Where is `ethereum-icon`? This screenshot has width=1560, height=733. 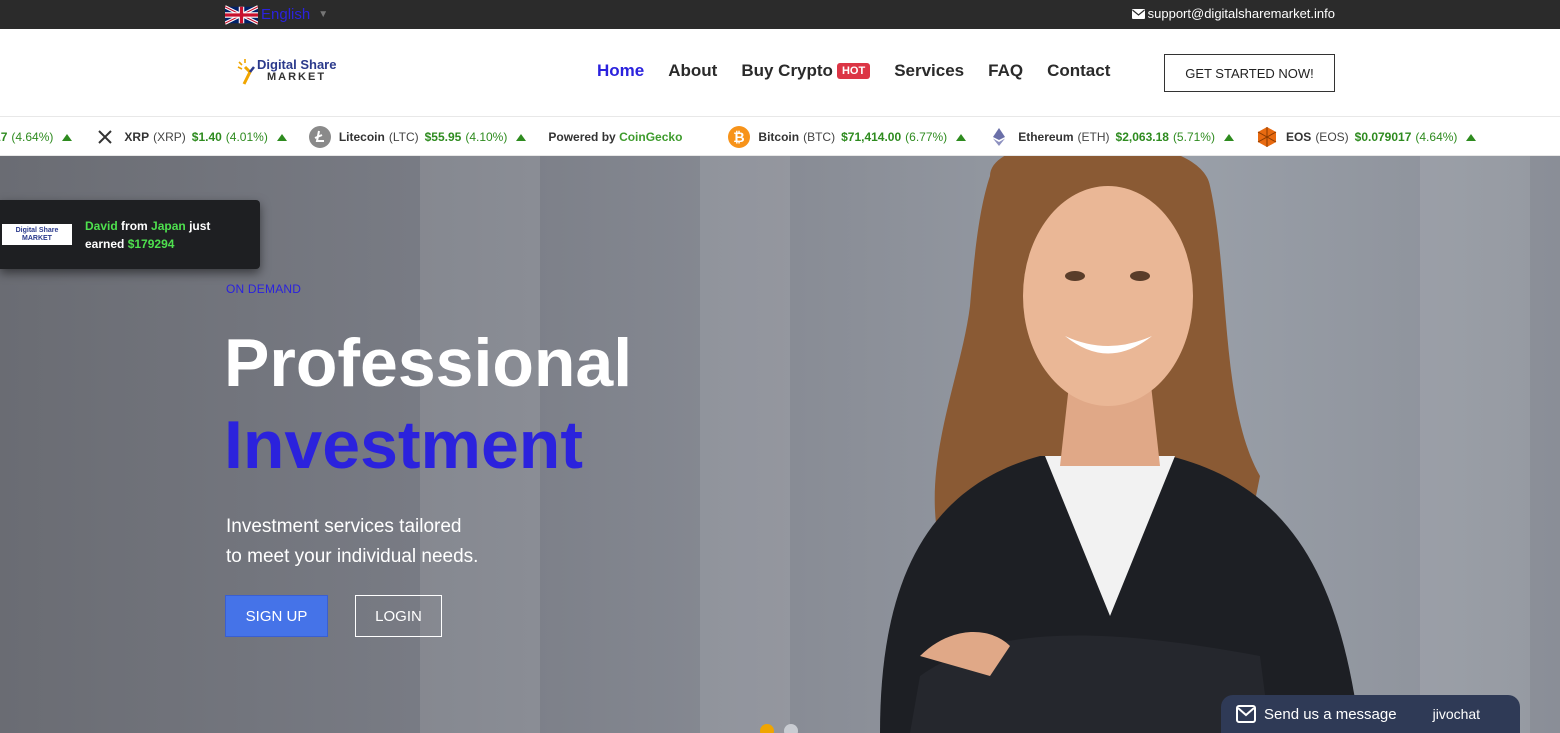 ethereum-icon is located at coordinates (999, 137).